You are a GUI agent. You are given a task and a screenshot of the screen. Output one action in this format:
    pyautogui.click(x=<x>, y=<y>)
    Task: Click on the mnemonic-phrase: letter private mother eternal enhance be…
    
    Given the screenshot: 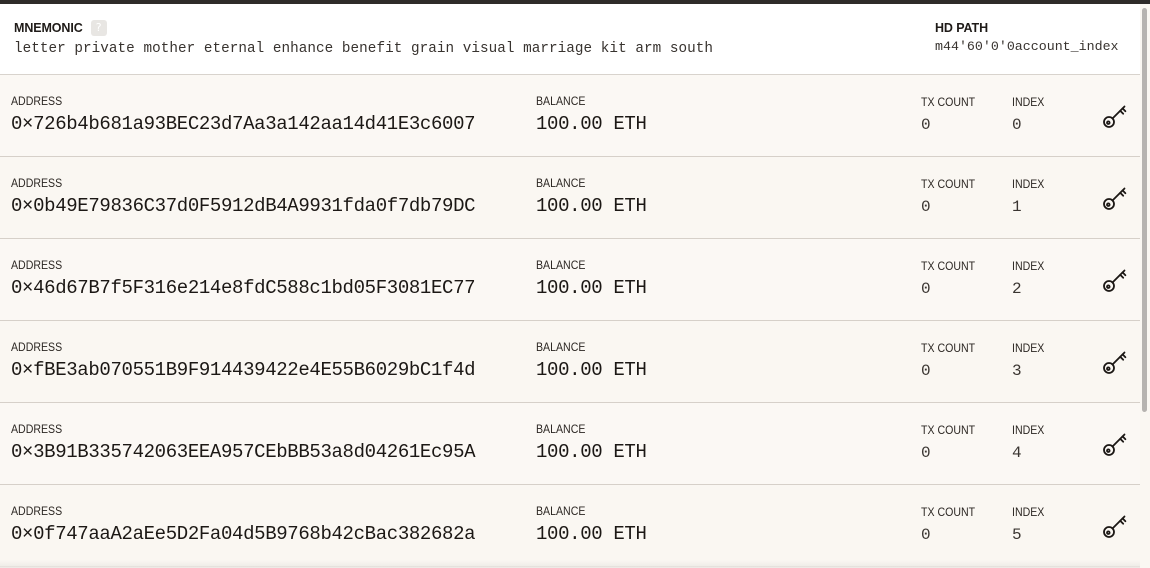 What is the action you would take?
    pyautogui.click(x=363, y=49)
    